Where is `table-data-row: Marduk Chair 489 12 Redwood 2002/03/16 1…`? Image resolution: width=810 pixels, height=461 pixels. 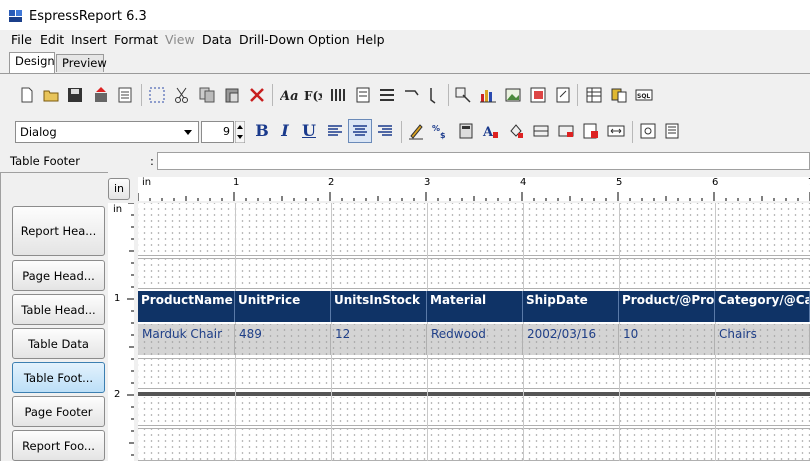
table-data-row: Marduk Chair 489 12 Redwood 2002/03/16 1… is located at coordinates (474, 339).